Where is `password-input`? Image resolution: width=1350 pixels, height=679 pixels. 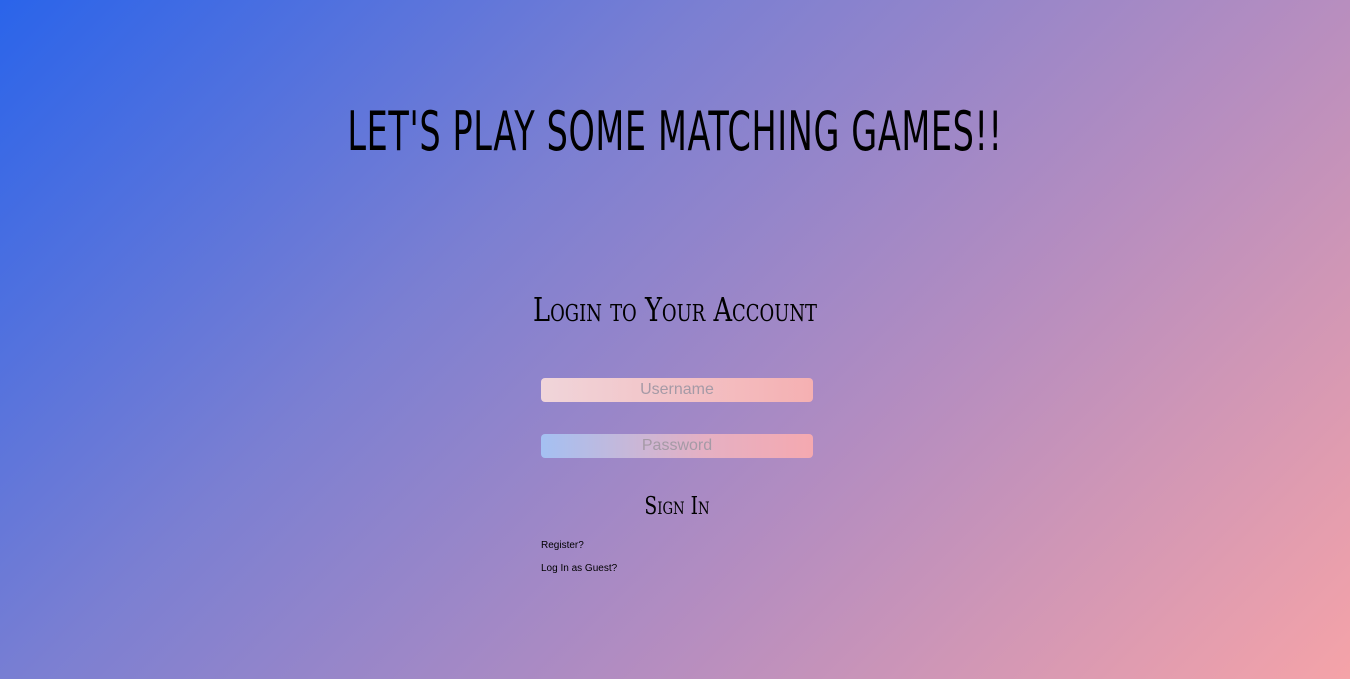 password-input is located at coordinates (677, 446).